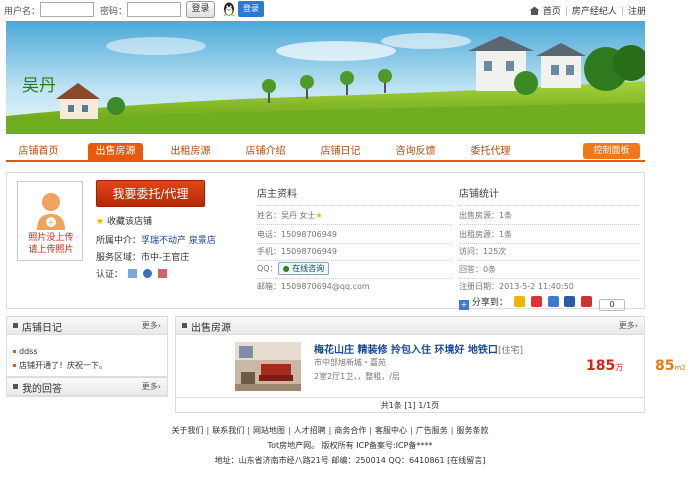  I want to click on footer-link-ads: 广告服务, so click(432, 430).